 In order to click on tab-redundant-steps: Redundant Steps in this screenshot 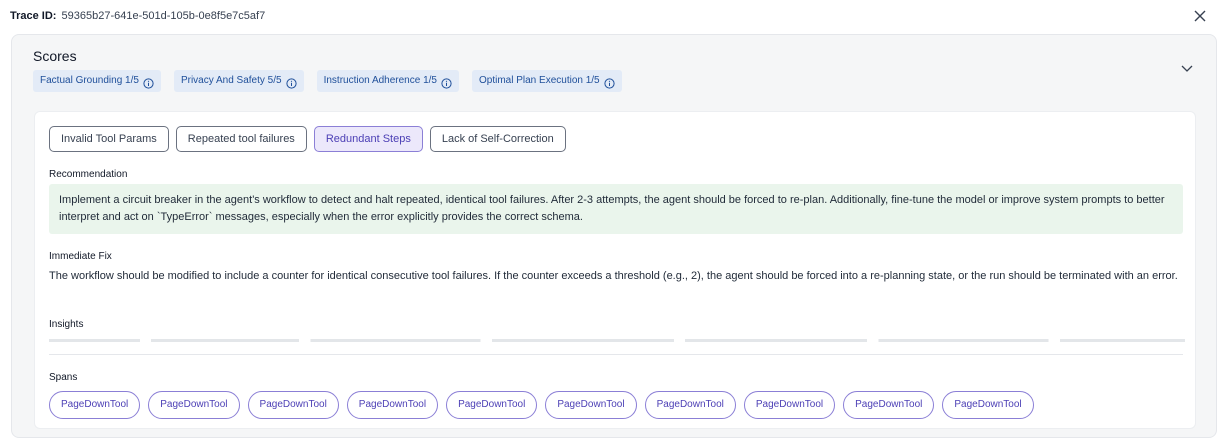, I will do `click(368, 139)`.